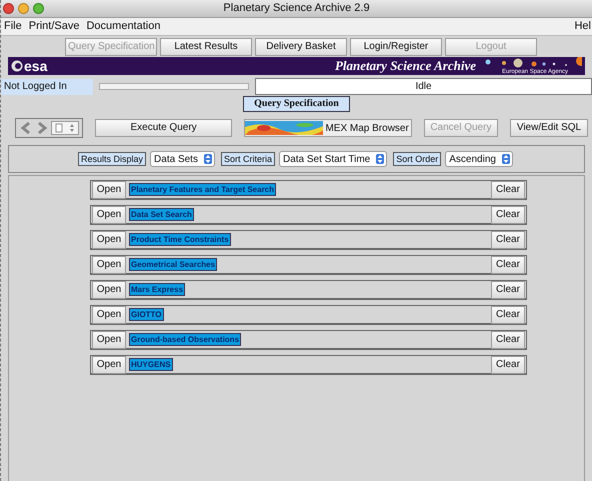  What do you see at coordinates (157, 289) in the screenshot?
I see `section-title: Mars Express` at bounding box center [157, 289].